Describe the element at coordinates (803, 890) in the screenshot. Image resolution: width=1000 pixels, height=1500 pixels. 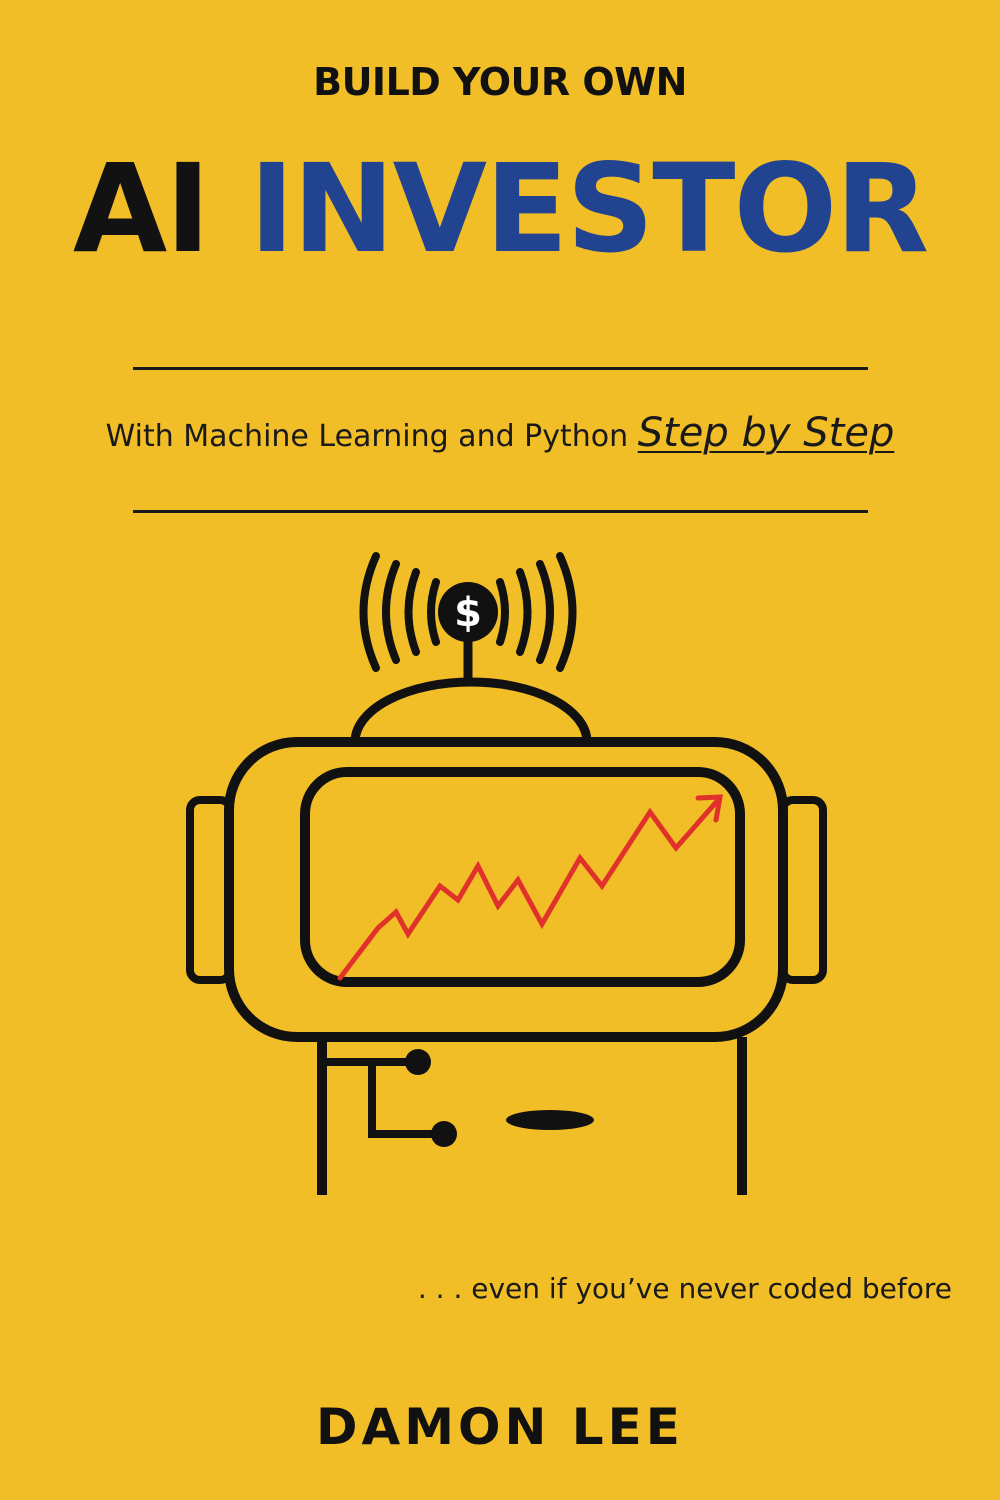
I see `right-ear` at that location.